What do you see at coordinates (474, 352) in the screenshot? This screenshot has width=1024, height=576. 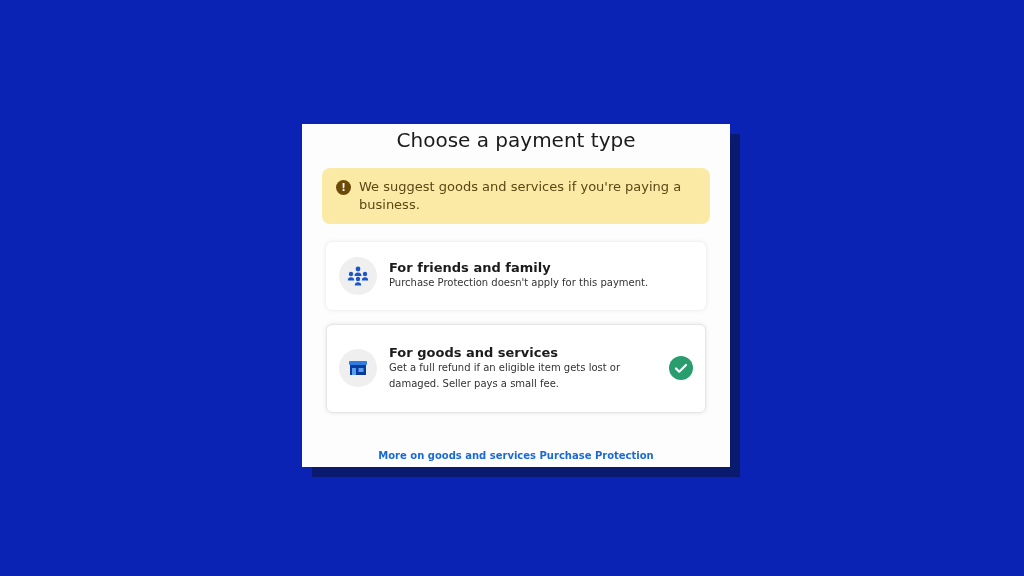 I see `option-title: For goods and services` at bounding box center [474, 352].